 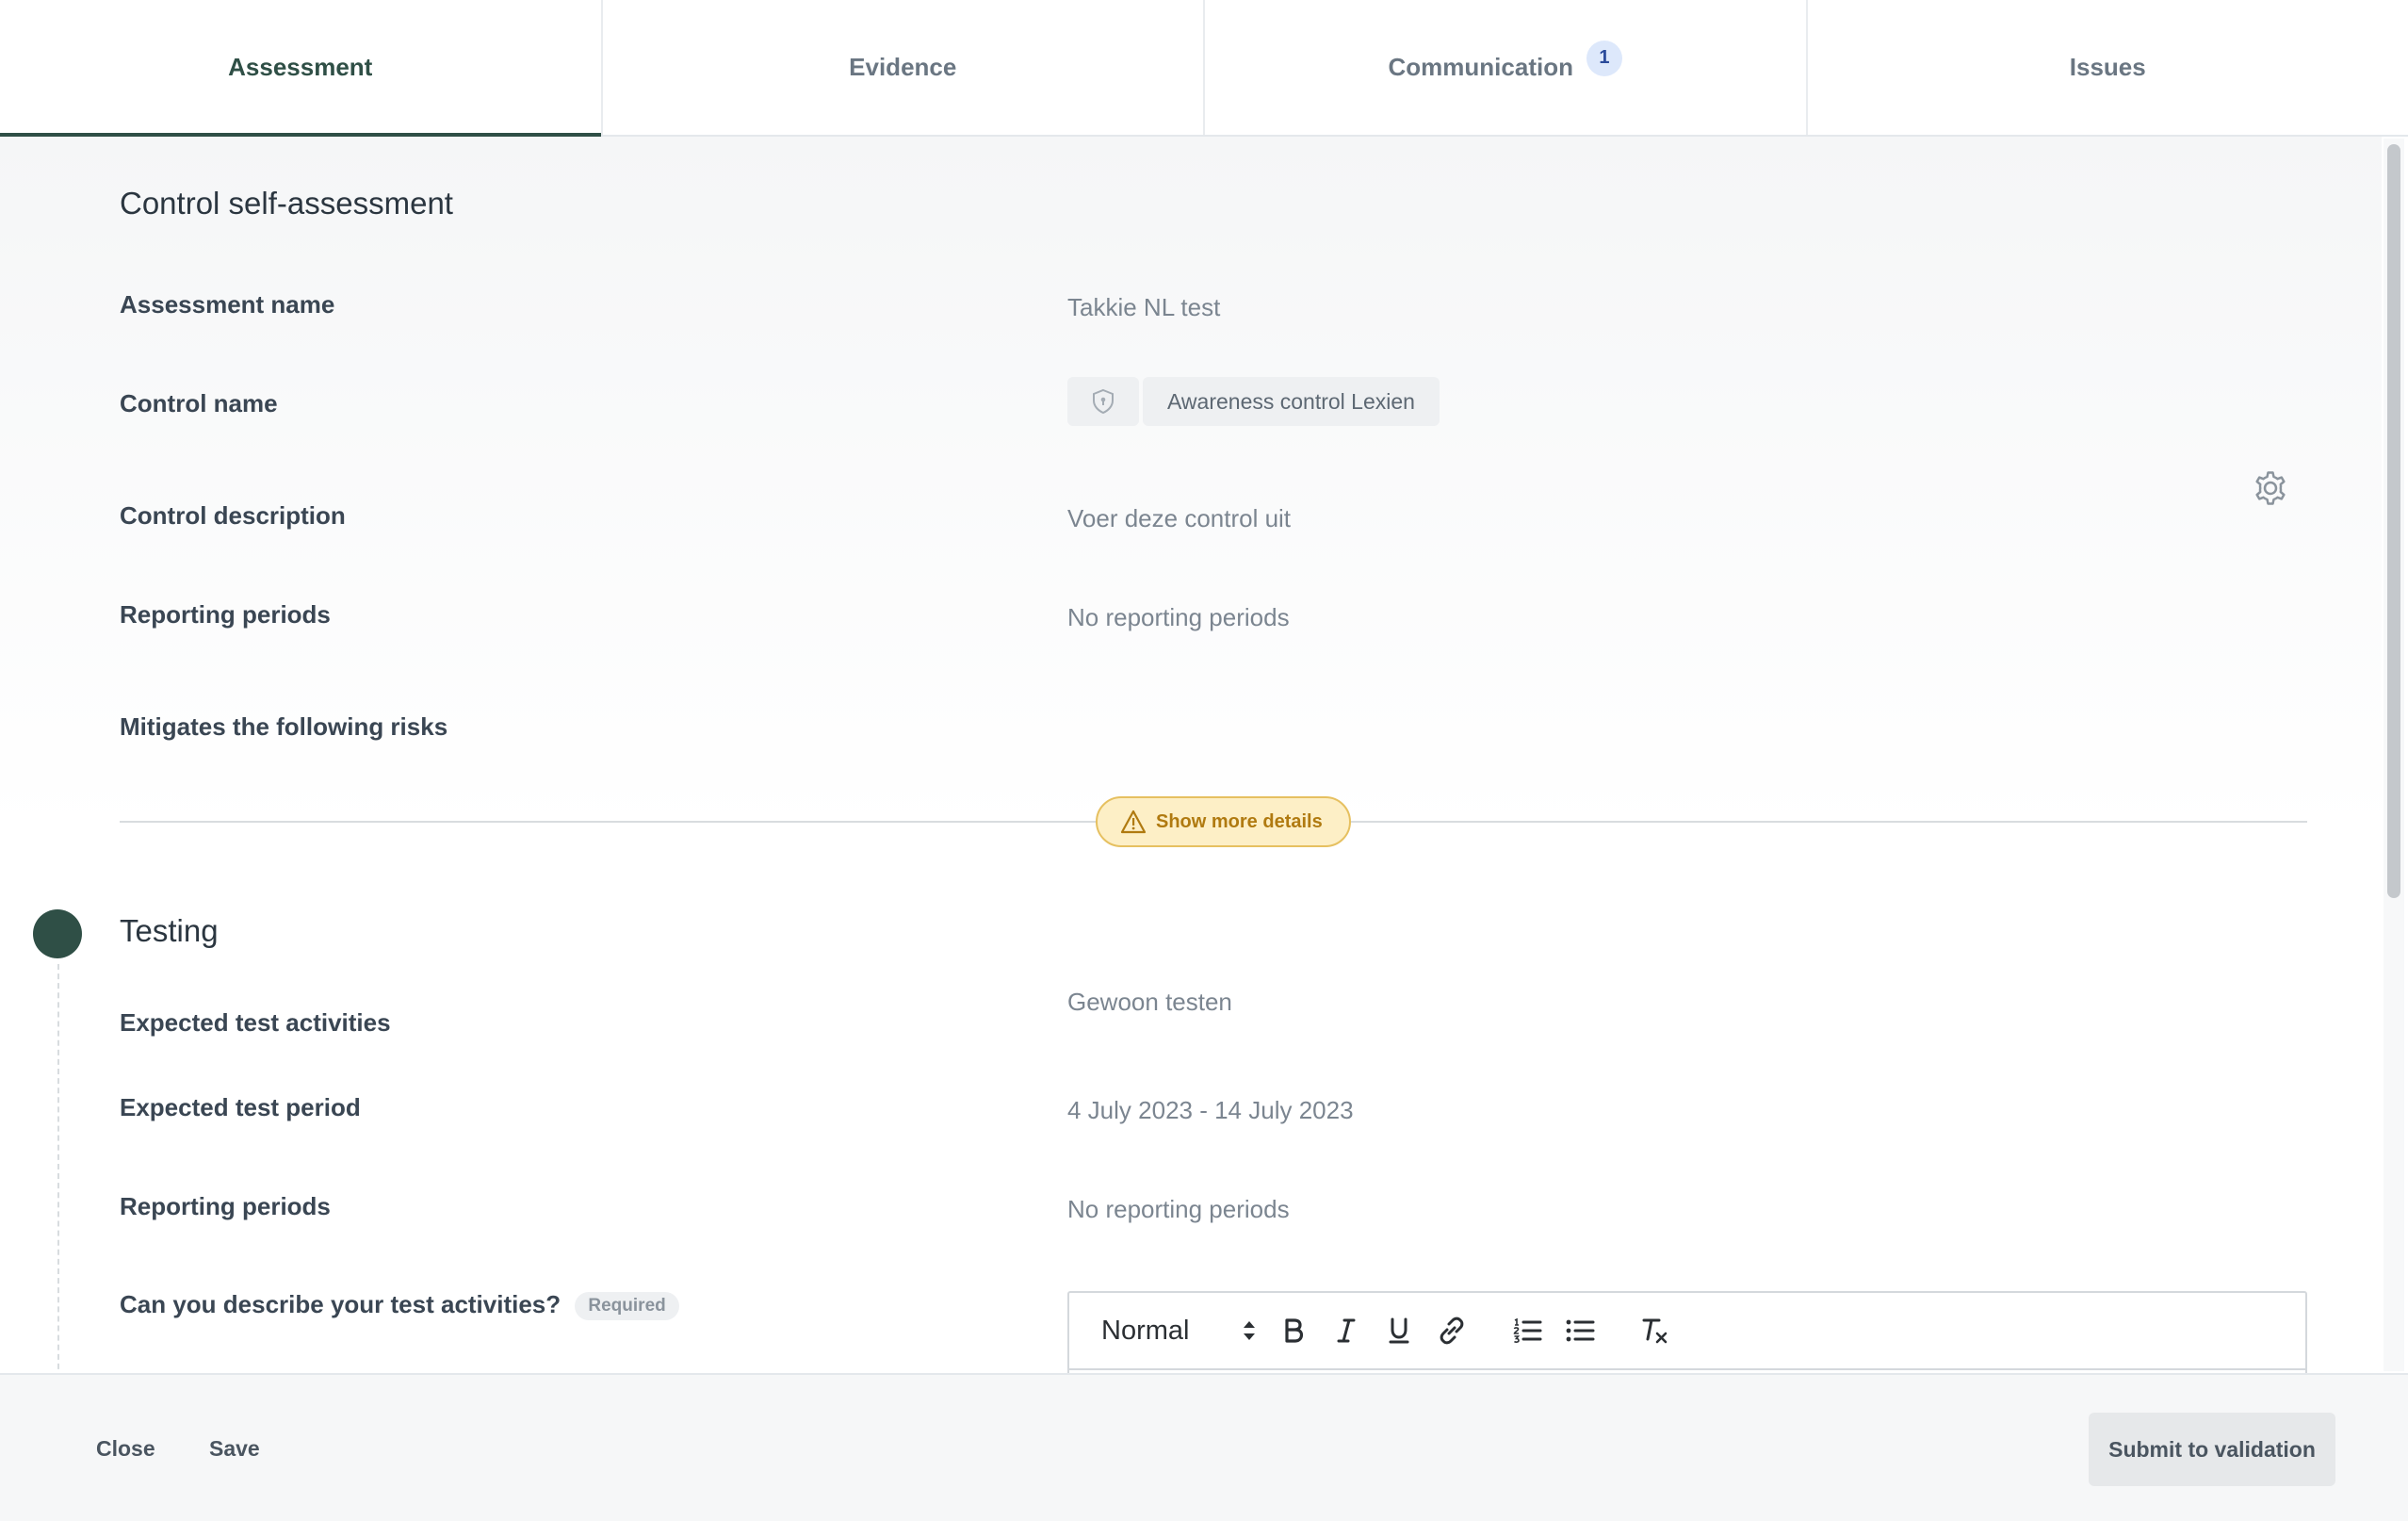 What do you see at coordinates (234, 1448) in the screenshot?
I see `save-button: Save` at bounding box center [234, 1448].